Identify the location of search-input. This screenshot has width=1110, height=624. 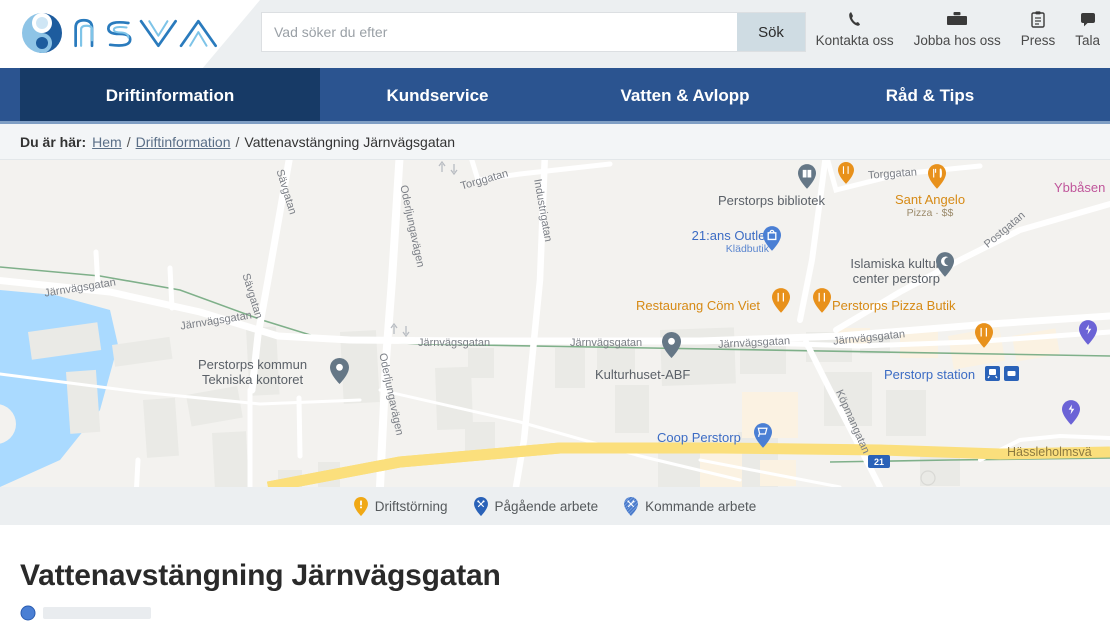
(499, 32).